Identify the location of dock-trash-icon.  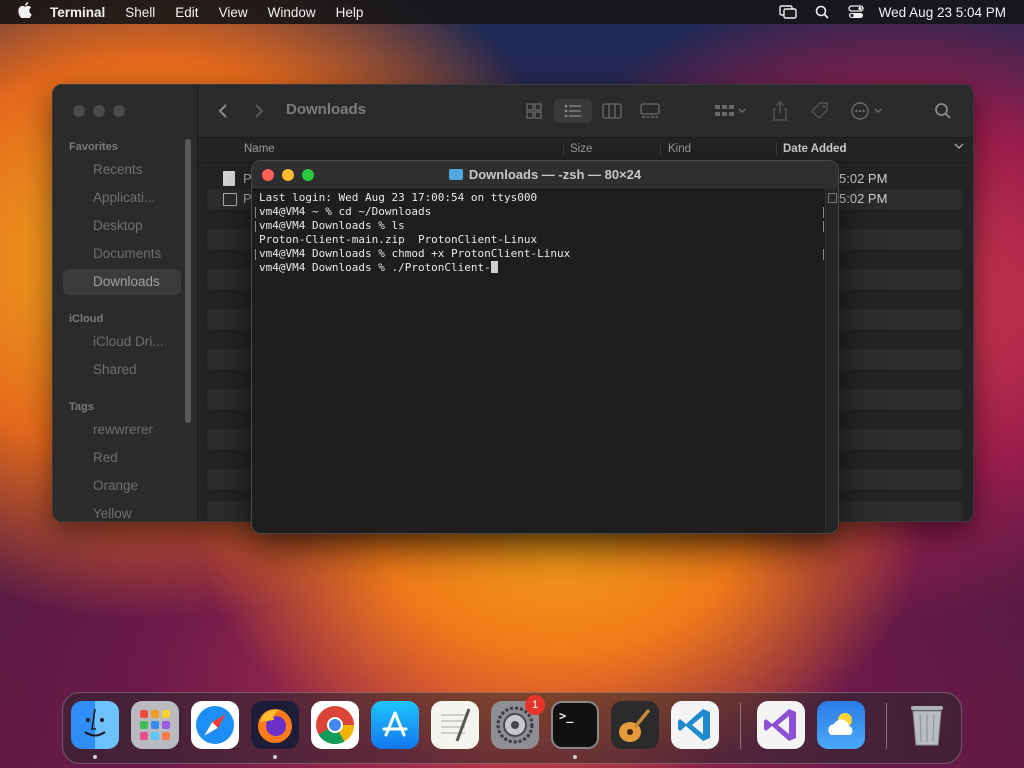
(927, 725).